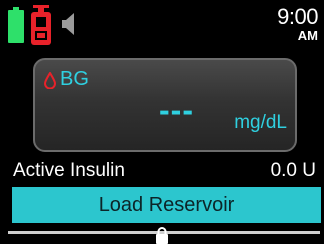 This screenshot has height=244, width=324. Describe the element at coordinates (162, 235) in the screenshot. I see `lock-icon` at that location.